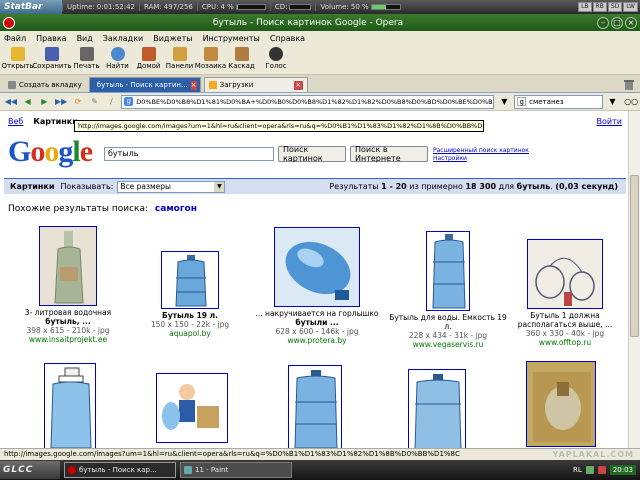 The image size is (640, 480). Describe the element at coordinates (622, 470) in the screenshot. I see `clock: 20:03` at that location.